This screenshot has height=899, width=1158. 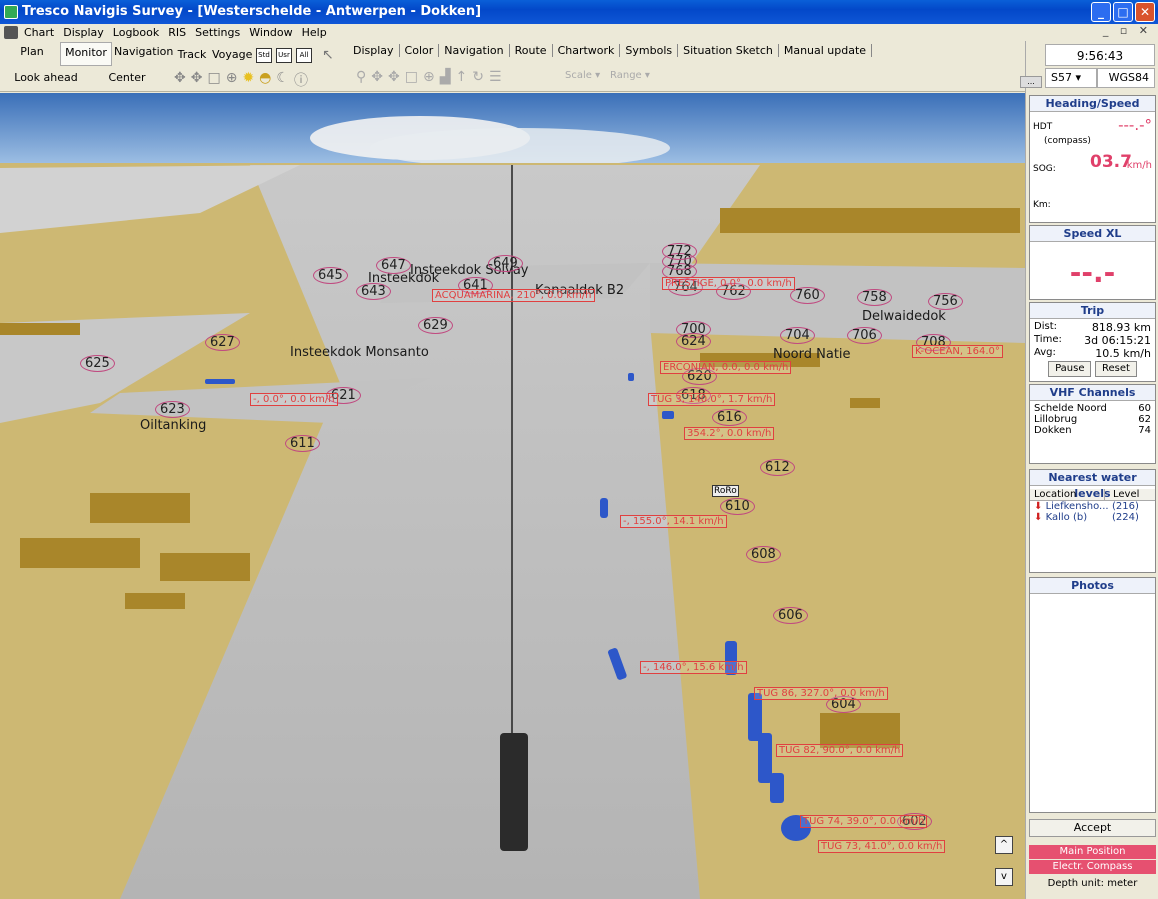 I want to click on close-button: ✕, so click(x=1145, y=12).